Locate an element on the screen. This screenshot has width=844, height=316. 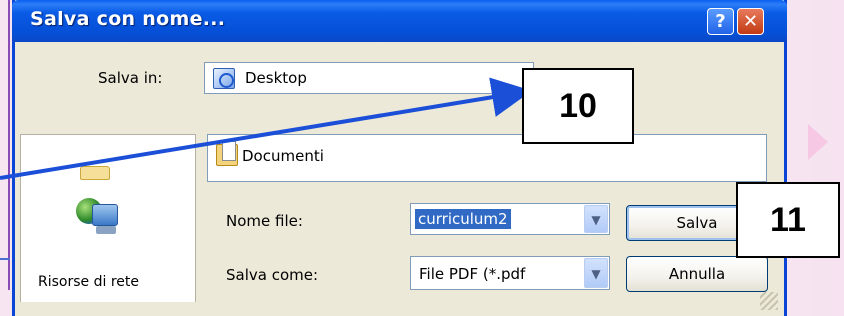
callout-10: 10 is located at coordinates (578, 106).